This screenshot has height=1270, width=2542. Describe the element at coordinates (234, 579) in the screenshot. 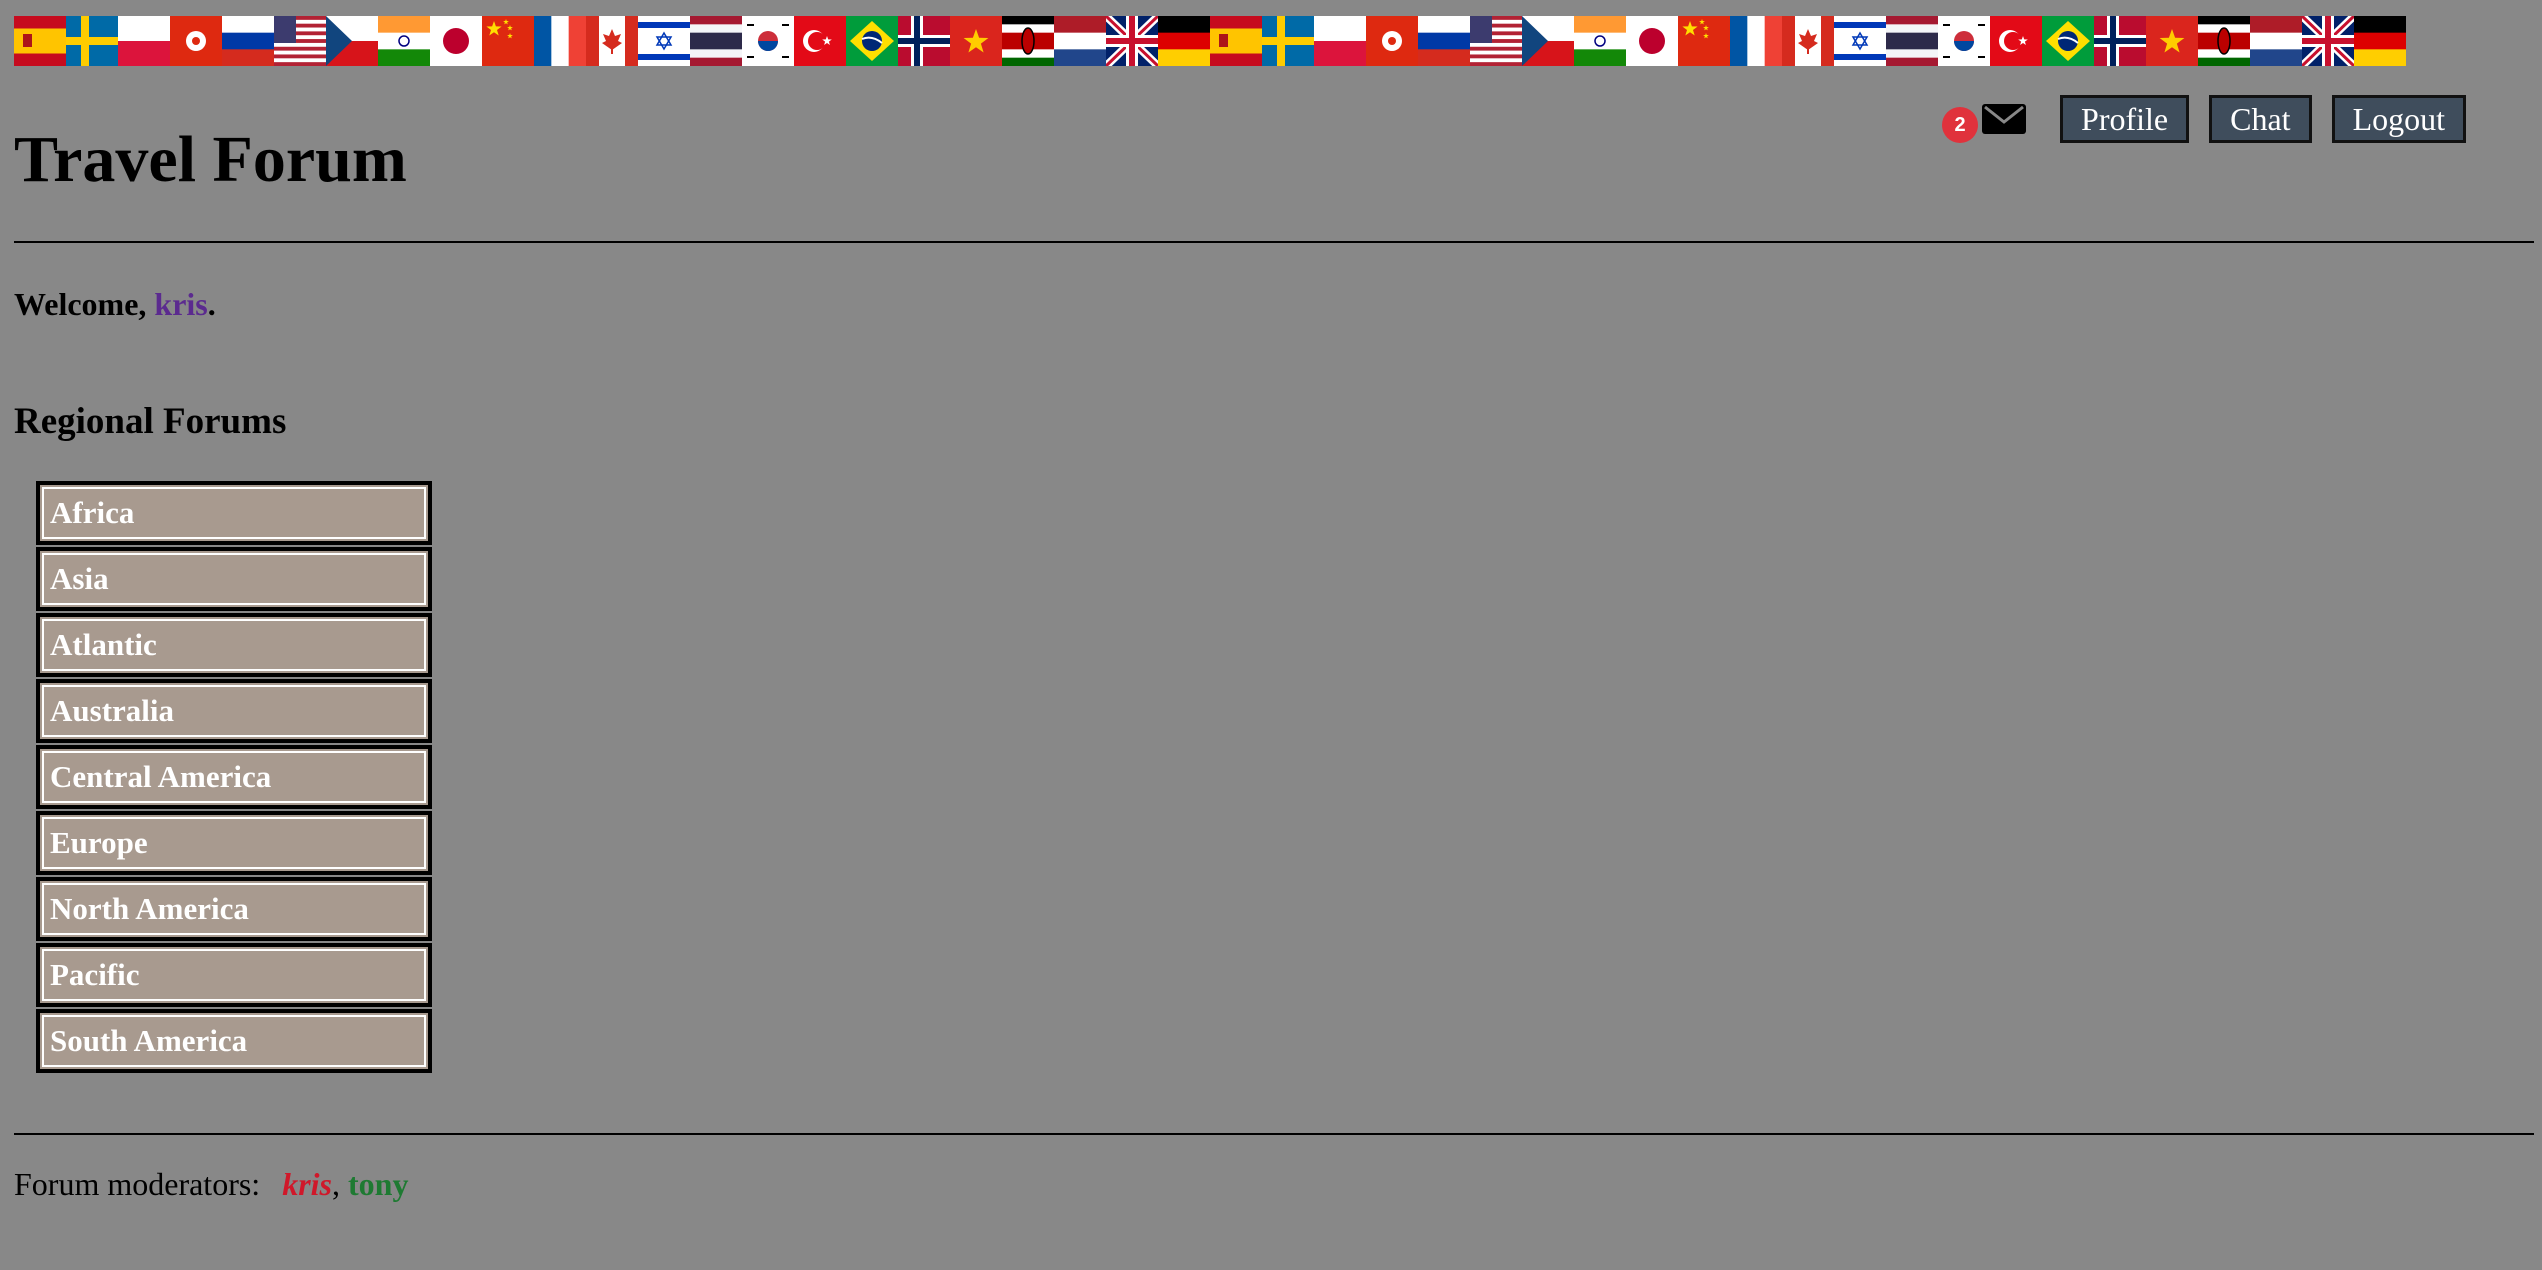

I see `forum-link-asia: Asia` at that location.